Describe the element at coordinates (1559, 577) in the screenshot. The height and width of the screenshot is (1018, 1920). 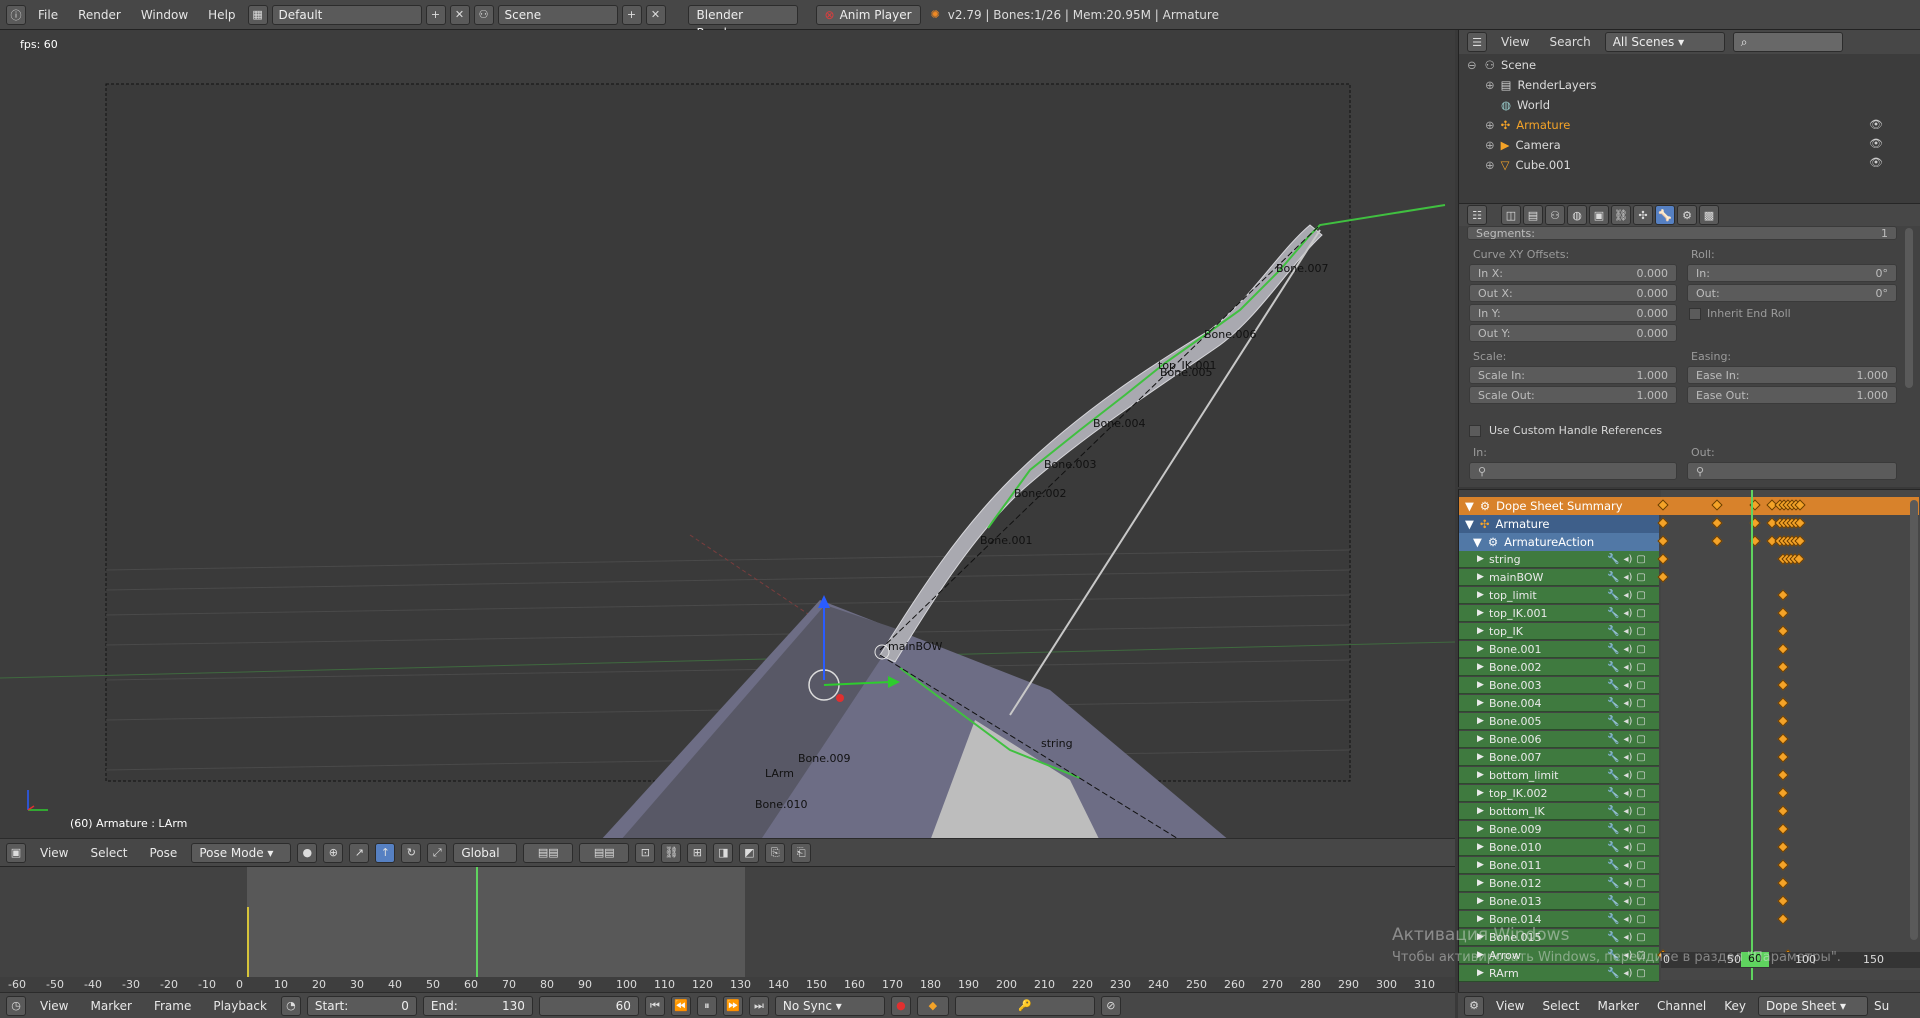
I see `channel-row: ▶ mainBOW 🔧 ◂) ▢` at that location.